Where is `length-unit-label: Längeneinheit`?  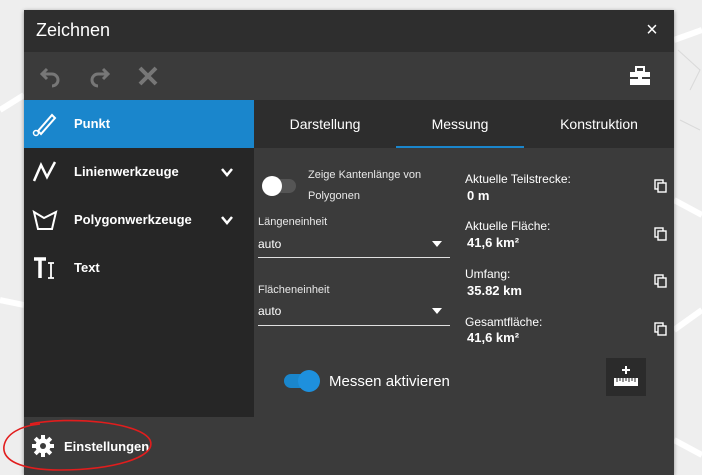 length-unit-label: Längeneinheit is located at coordinates (293, 222).